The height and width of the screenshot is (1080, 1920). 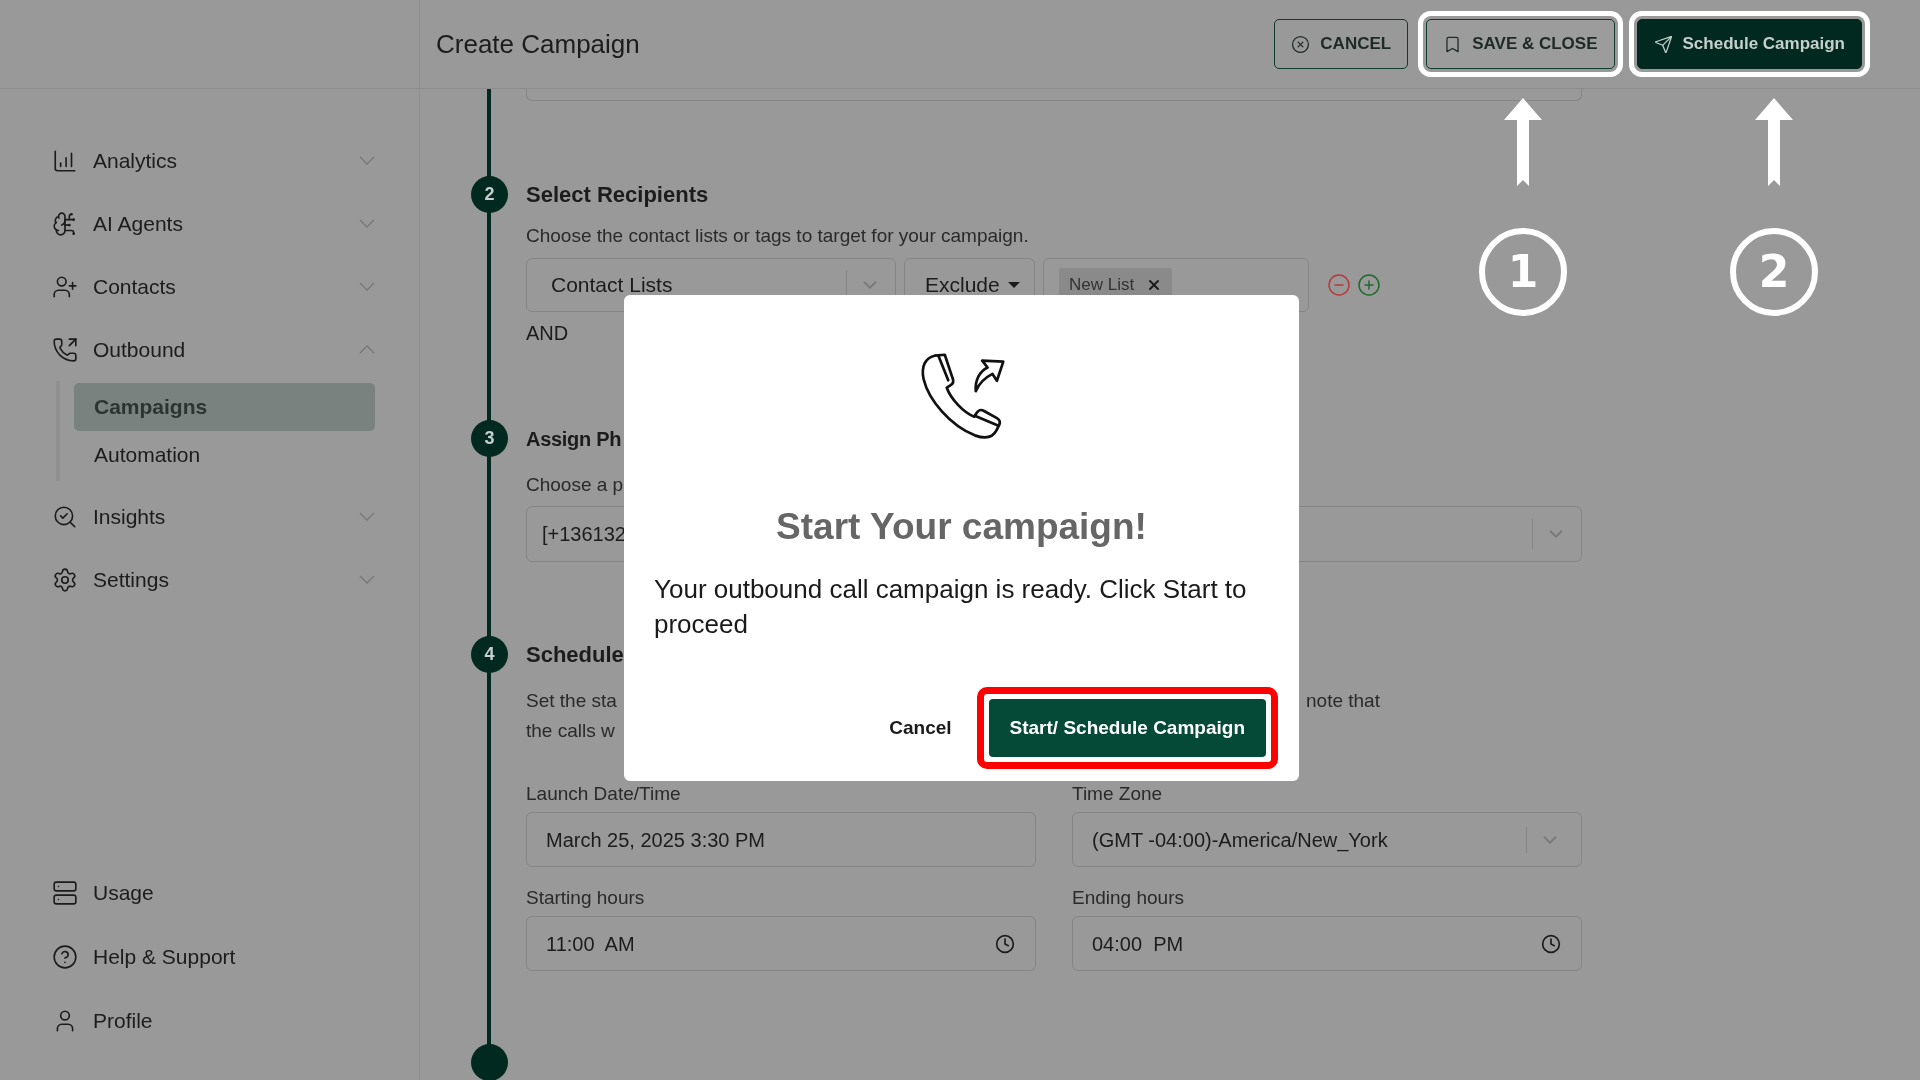 I want to click on cancel-button: Cancel, so click(x=920, y=728).